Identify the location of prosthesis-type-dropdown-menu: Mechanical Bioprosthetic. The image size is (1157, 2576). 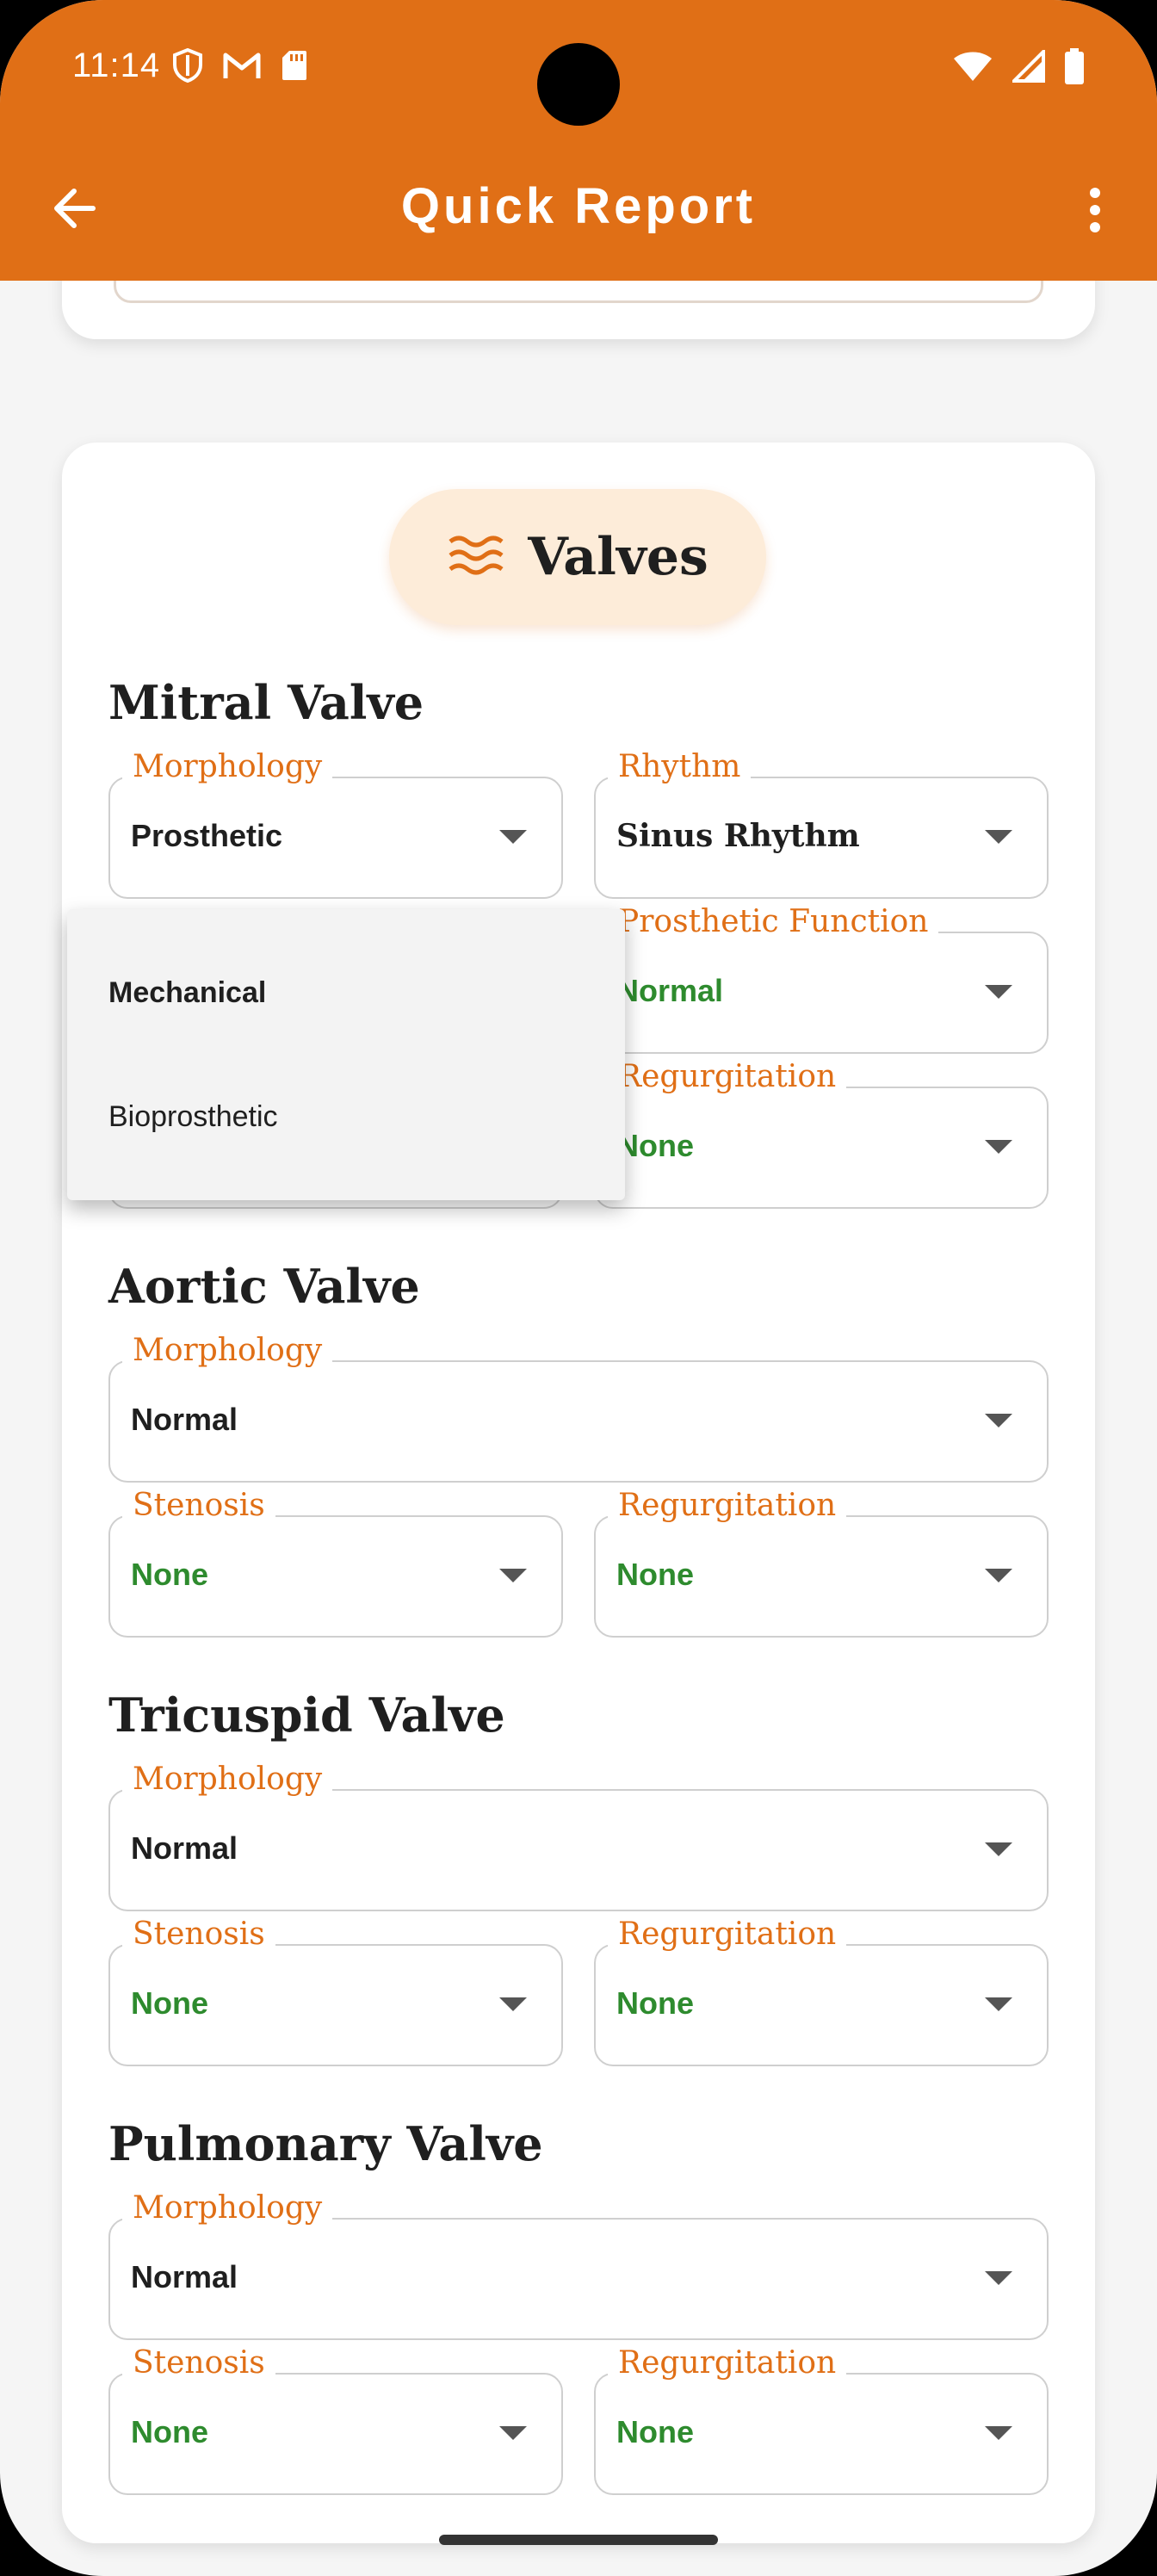
(346, 1054).